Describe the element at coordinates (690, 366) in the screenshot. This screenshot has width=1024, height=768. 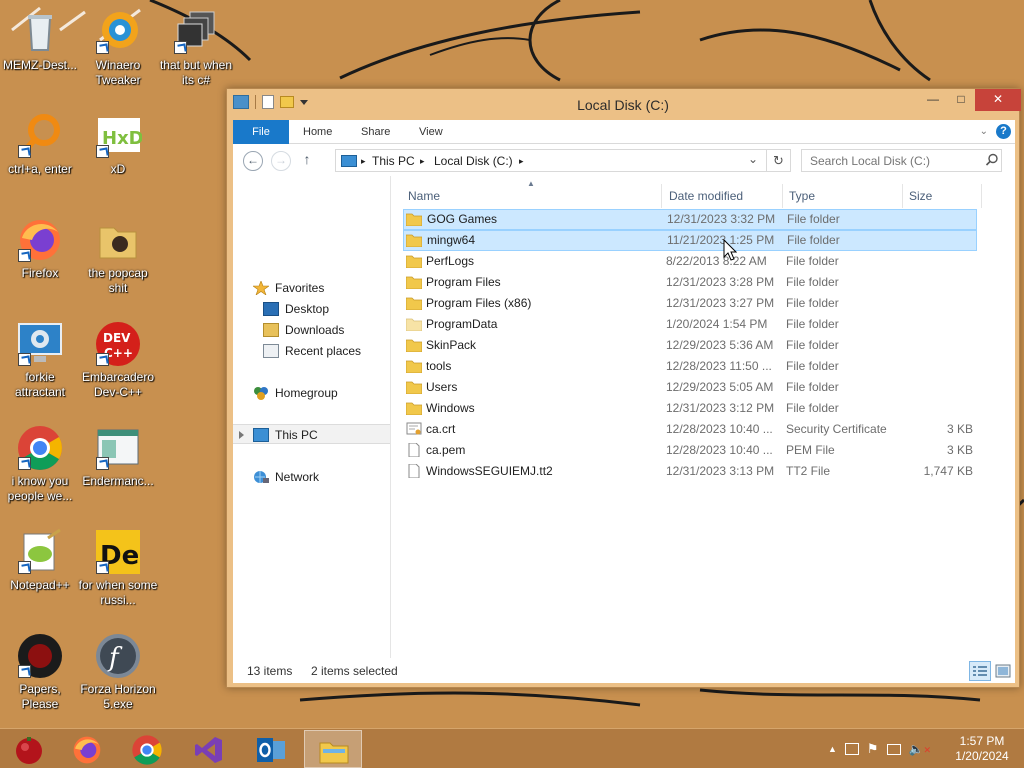
I see `file-row: tools 12/28/2023 11:50 ... File folder` at that location.